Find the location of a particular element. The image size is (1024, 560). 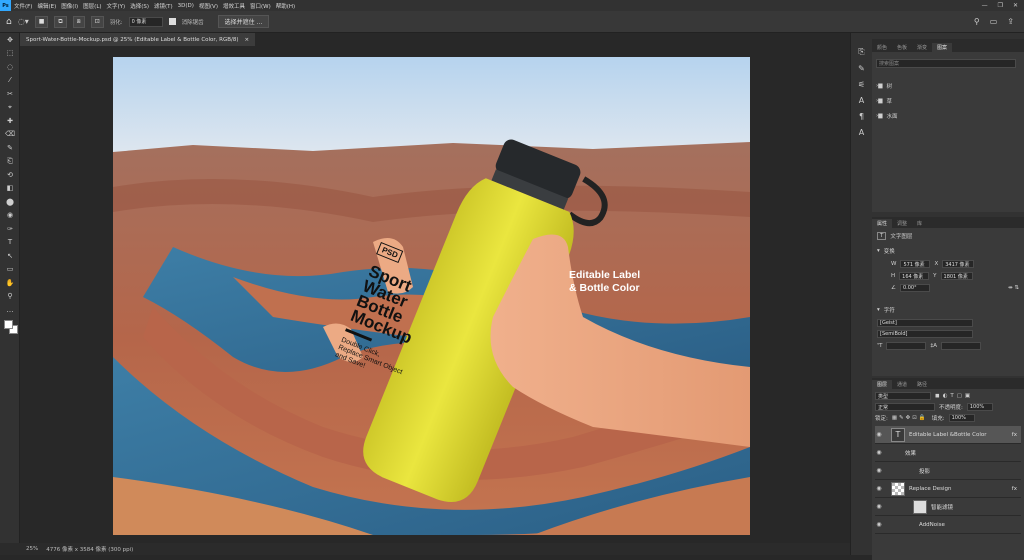

lasso-preset-icon: ◌▾ is located at coordinates (23, 21).